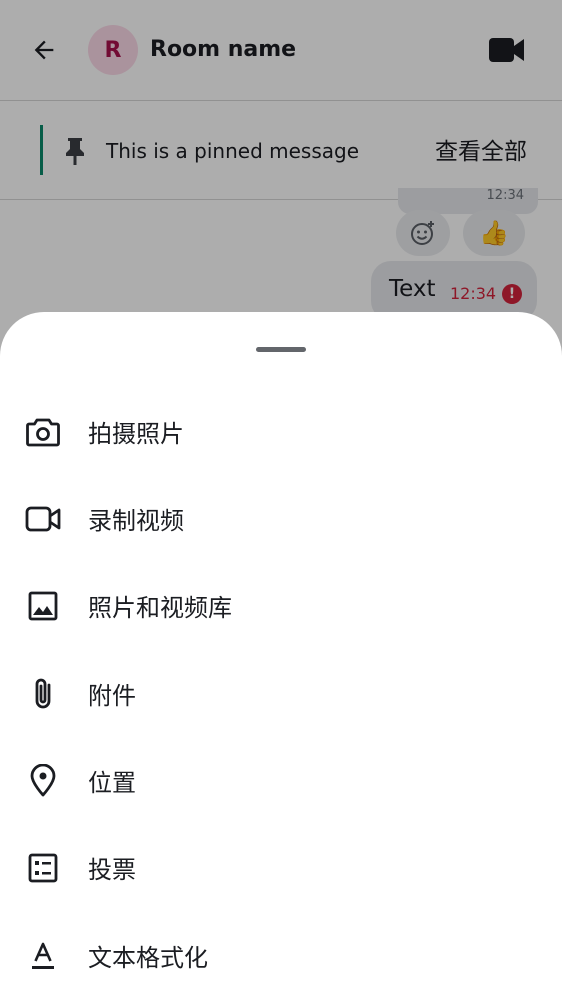 The height and width of the screenshot is (1000, 562). Describe the element at coordinates (281, 870) in the screenshot. I see `menu-item-poll: 投票` at that location.